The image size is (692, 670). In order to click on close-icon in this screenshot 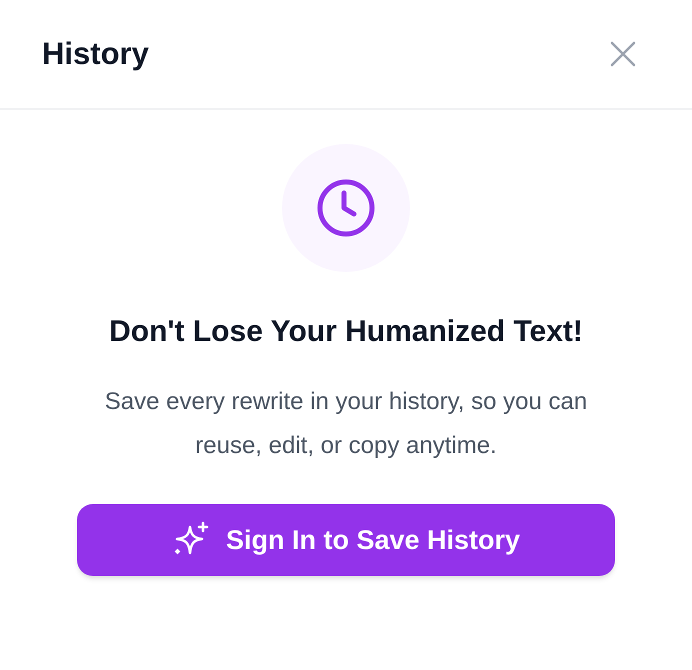, I will do `click(623, 54)`.